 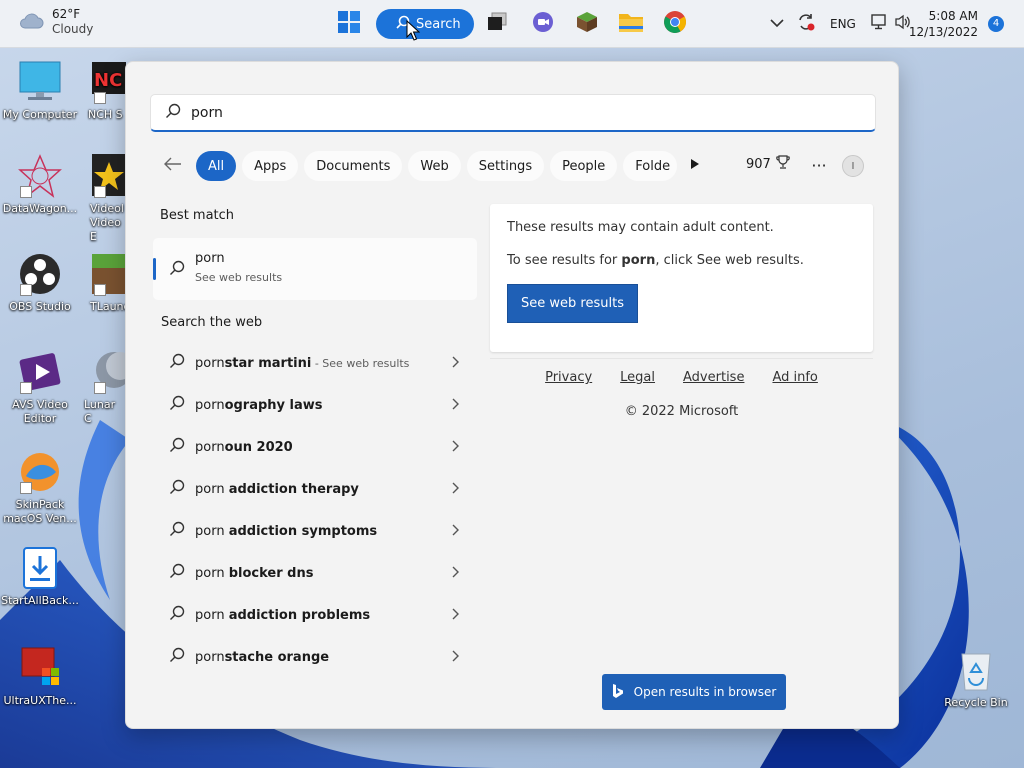 What do you see at coordinates (976, 679) in the screenshot?
I see `desktop-icon-recycle-bin: Recycle Bin` at bounding box center [976, 679].